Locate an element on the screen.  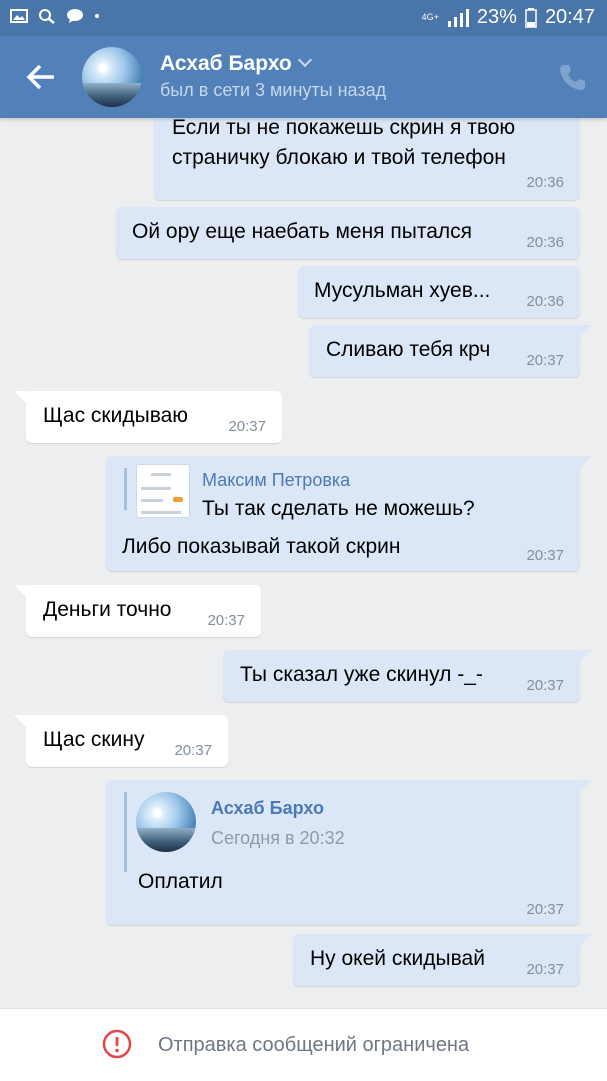
composer-restricted: Отправка сообщений ограничена is located at coordinates (303, 1044).